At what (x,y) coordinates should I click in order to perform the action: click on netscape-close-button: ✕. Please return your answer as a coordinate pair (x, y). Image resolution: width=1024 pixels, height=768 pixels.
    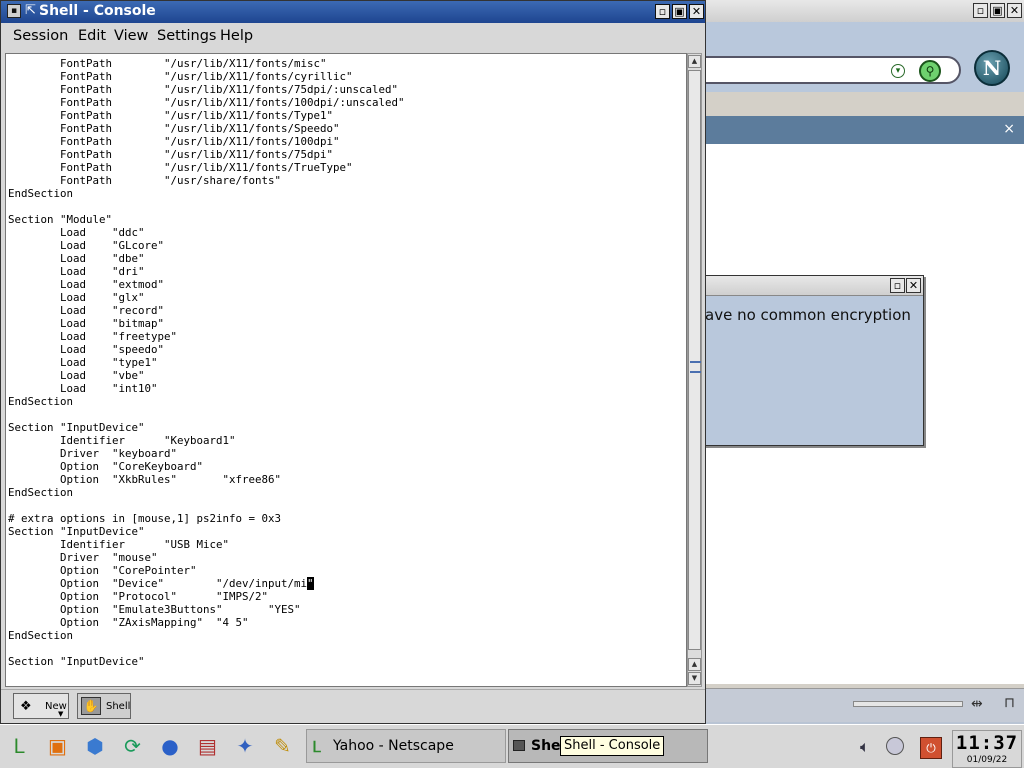
    Looking at the image, I should click on (1014, 10).